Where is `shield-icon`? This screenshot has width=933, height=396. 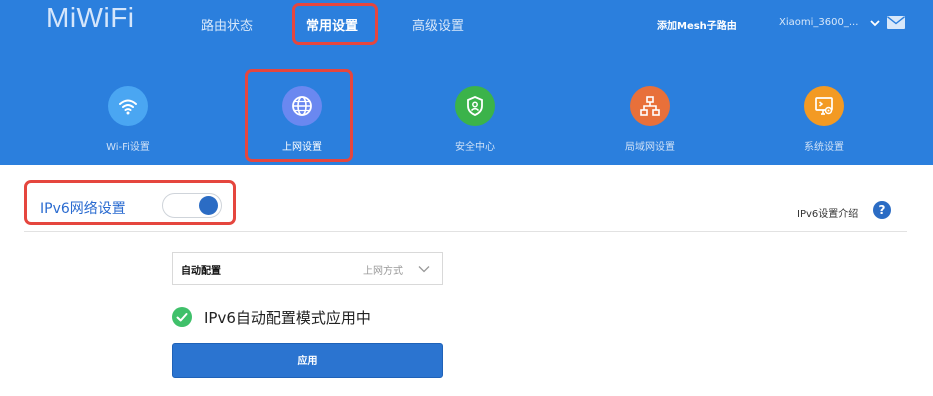
shield-icon is located at coordinates (475, 106).